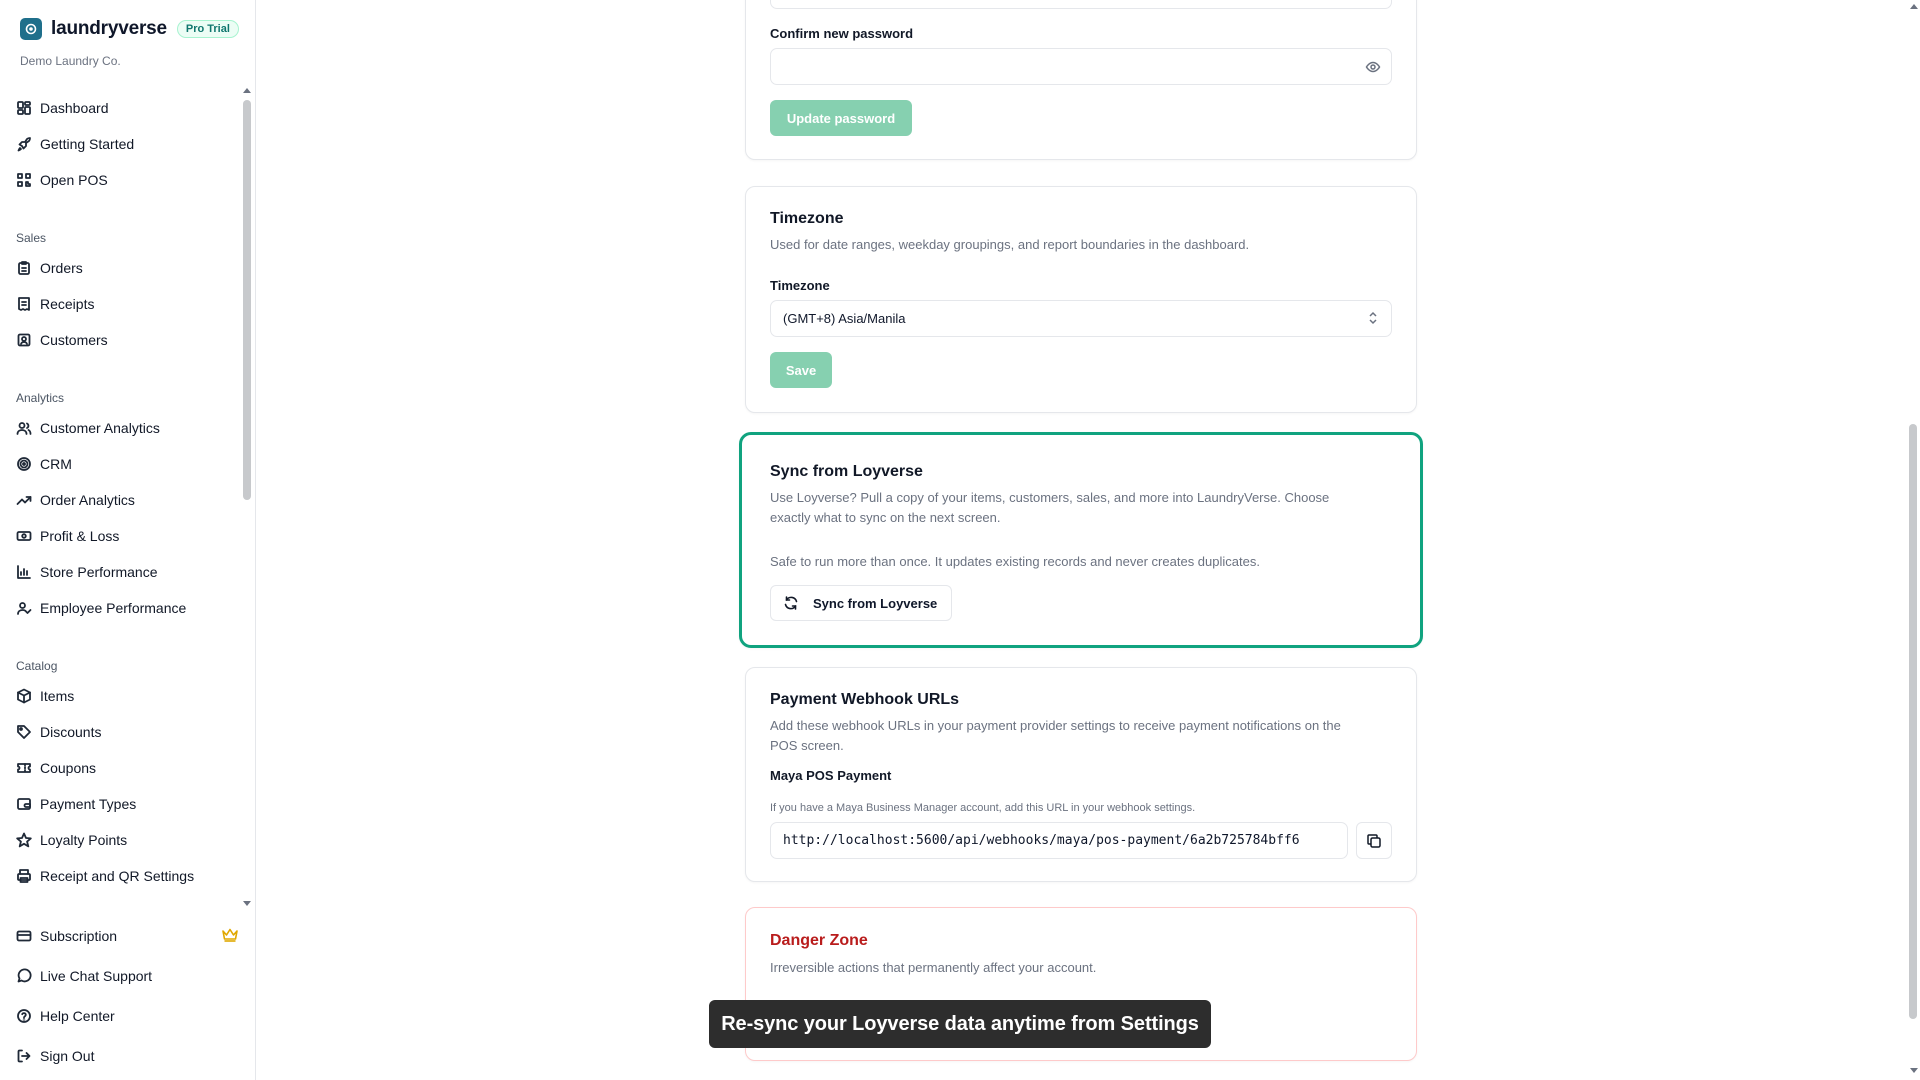 This screenshot has width=1920, height=1080. I want to click on sidebar-item-sign-out: Sign Out, so click(55, 1056).